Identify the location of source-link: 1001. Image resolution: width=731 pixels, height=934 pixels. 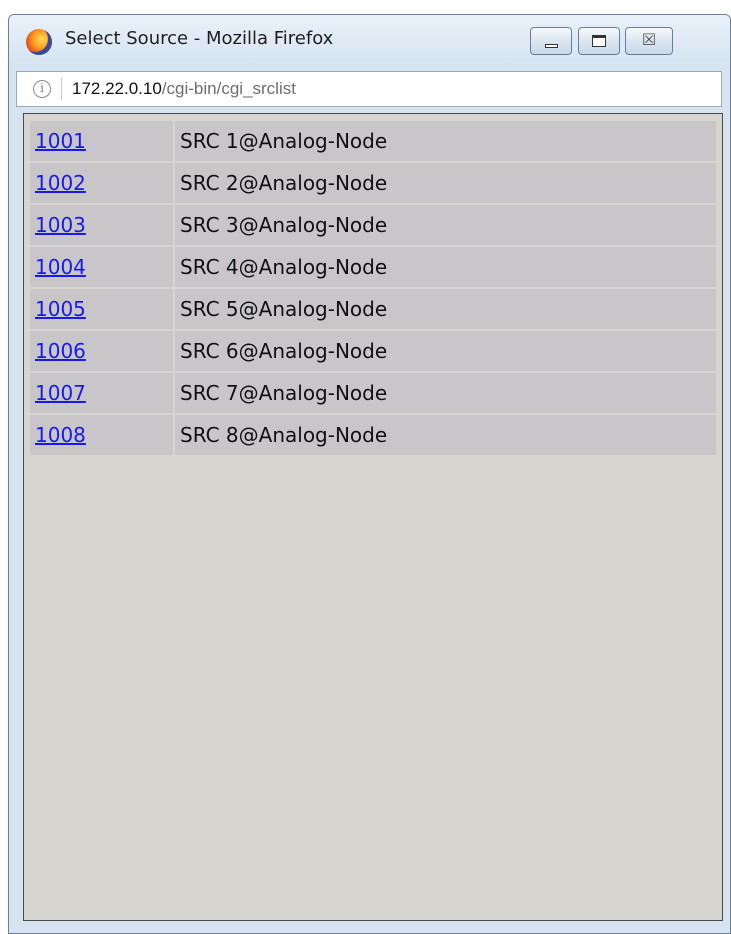
(60, 141).